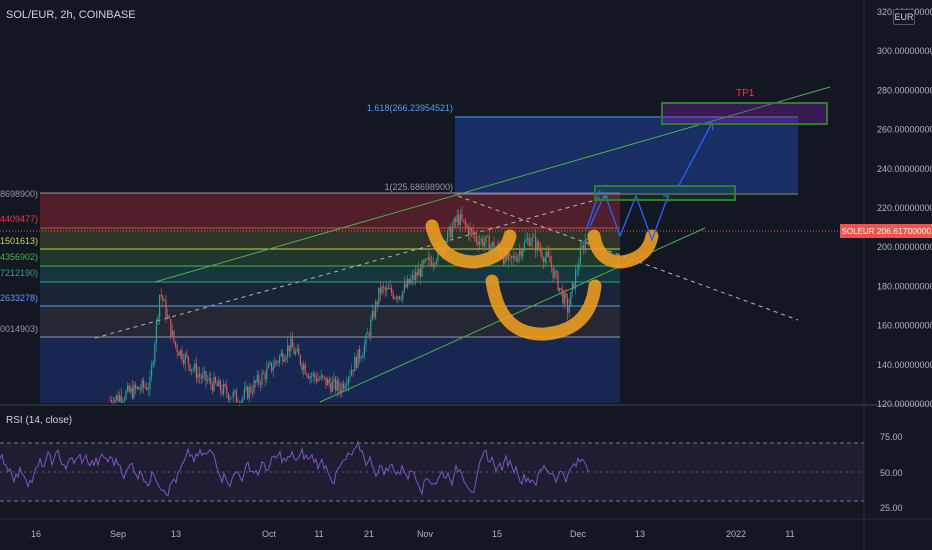 The height and width of the screenshot is (550, 932). I want to click on rsi-label-50: 50.00, so click(891, 473).